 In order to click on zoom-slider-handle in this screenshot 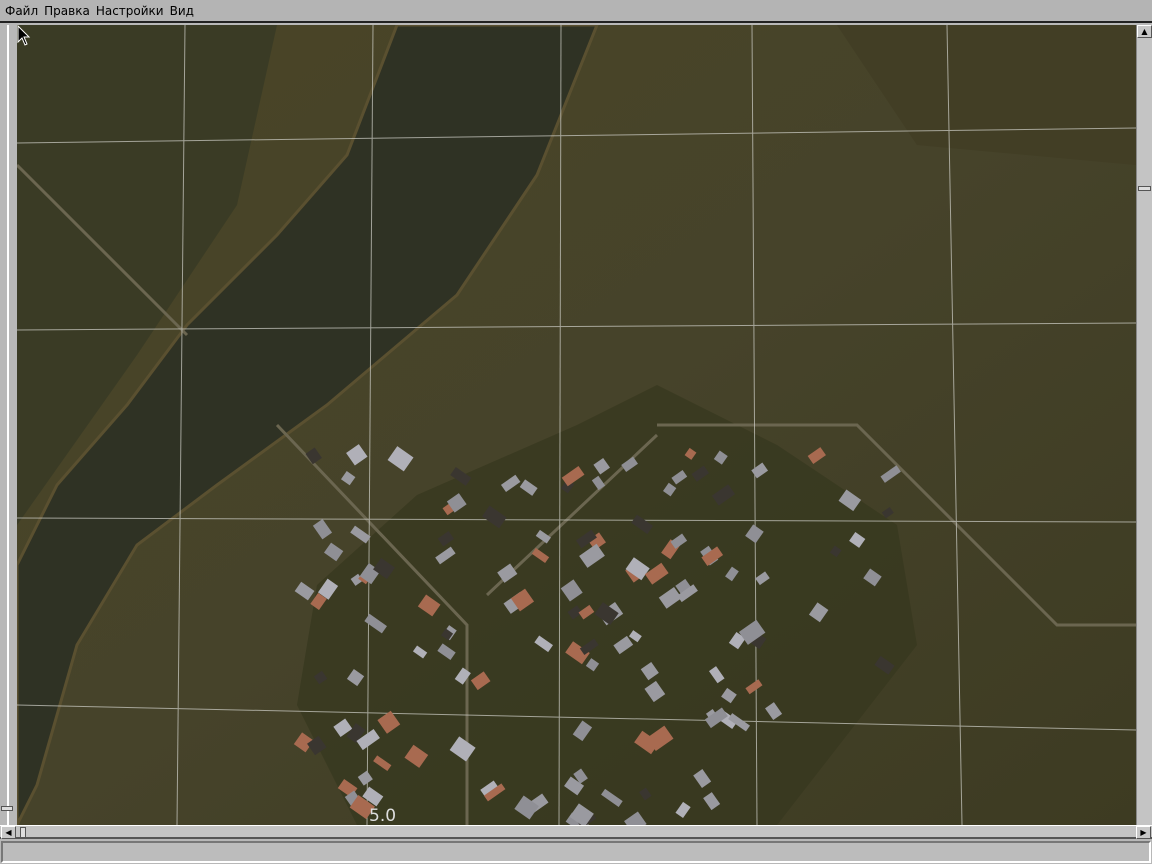, I will do `click(7, 808)`.